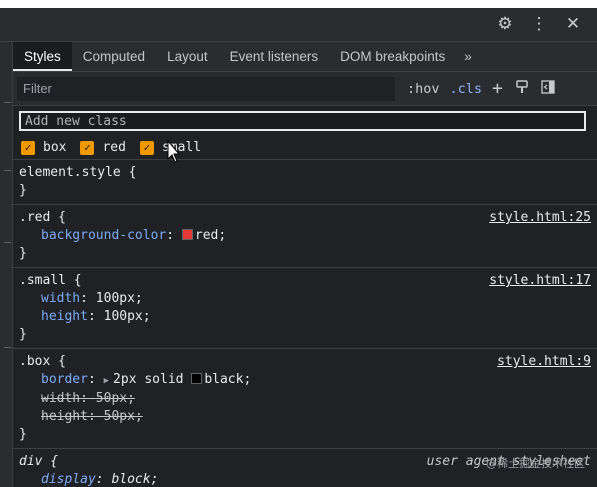  I want to click on class-item-red: ✓ red, so click(103, 147).